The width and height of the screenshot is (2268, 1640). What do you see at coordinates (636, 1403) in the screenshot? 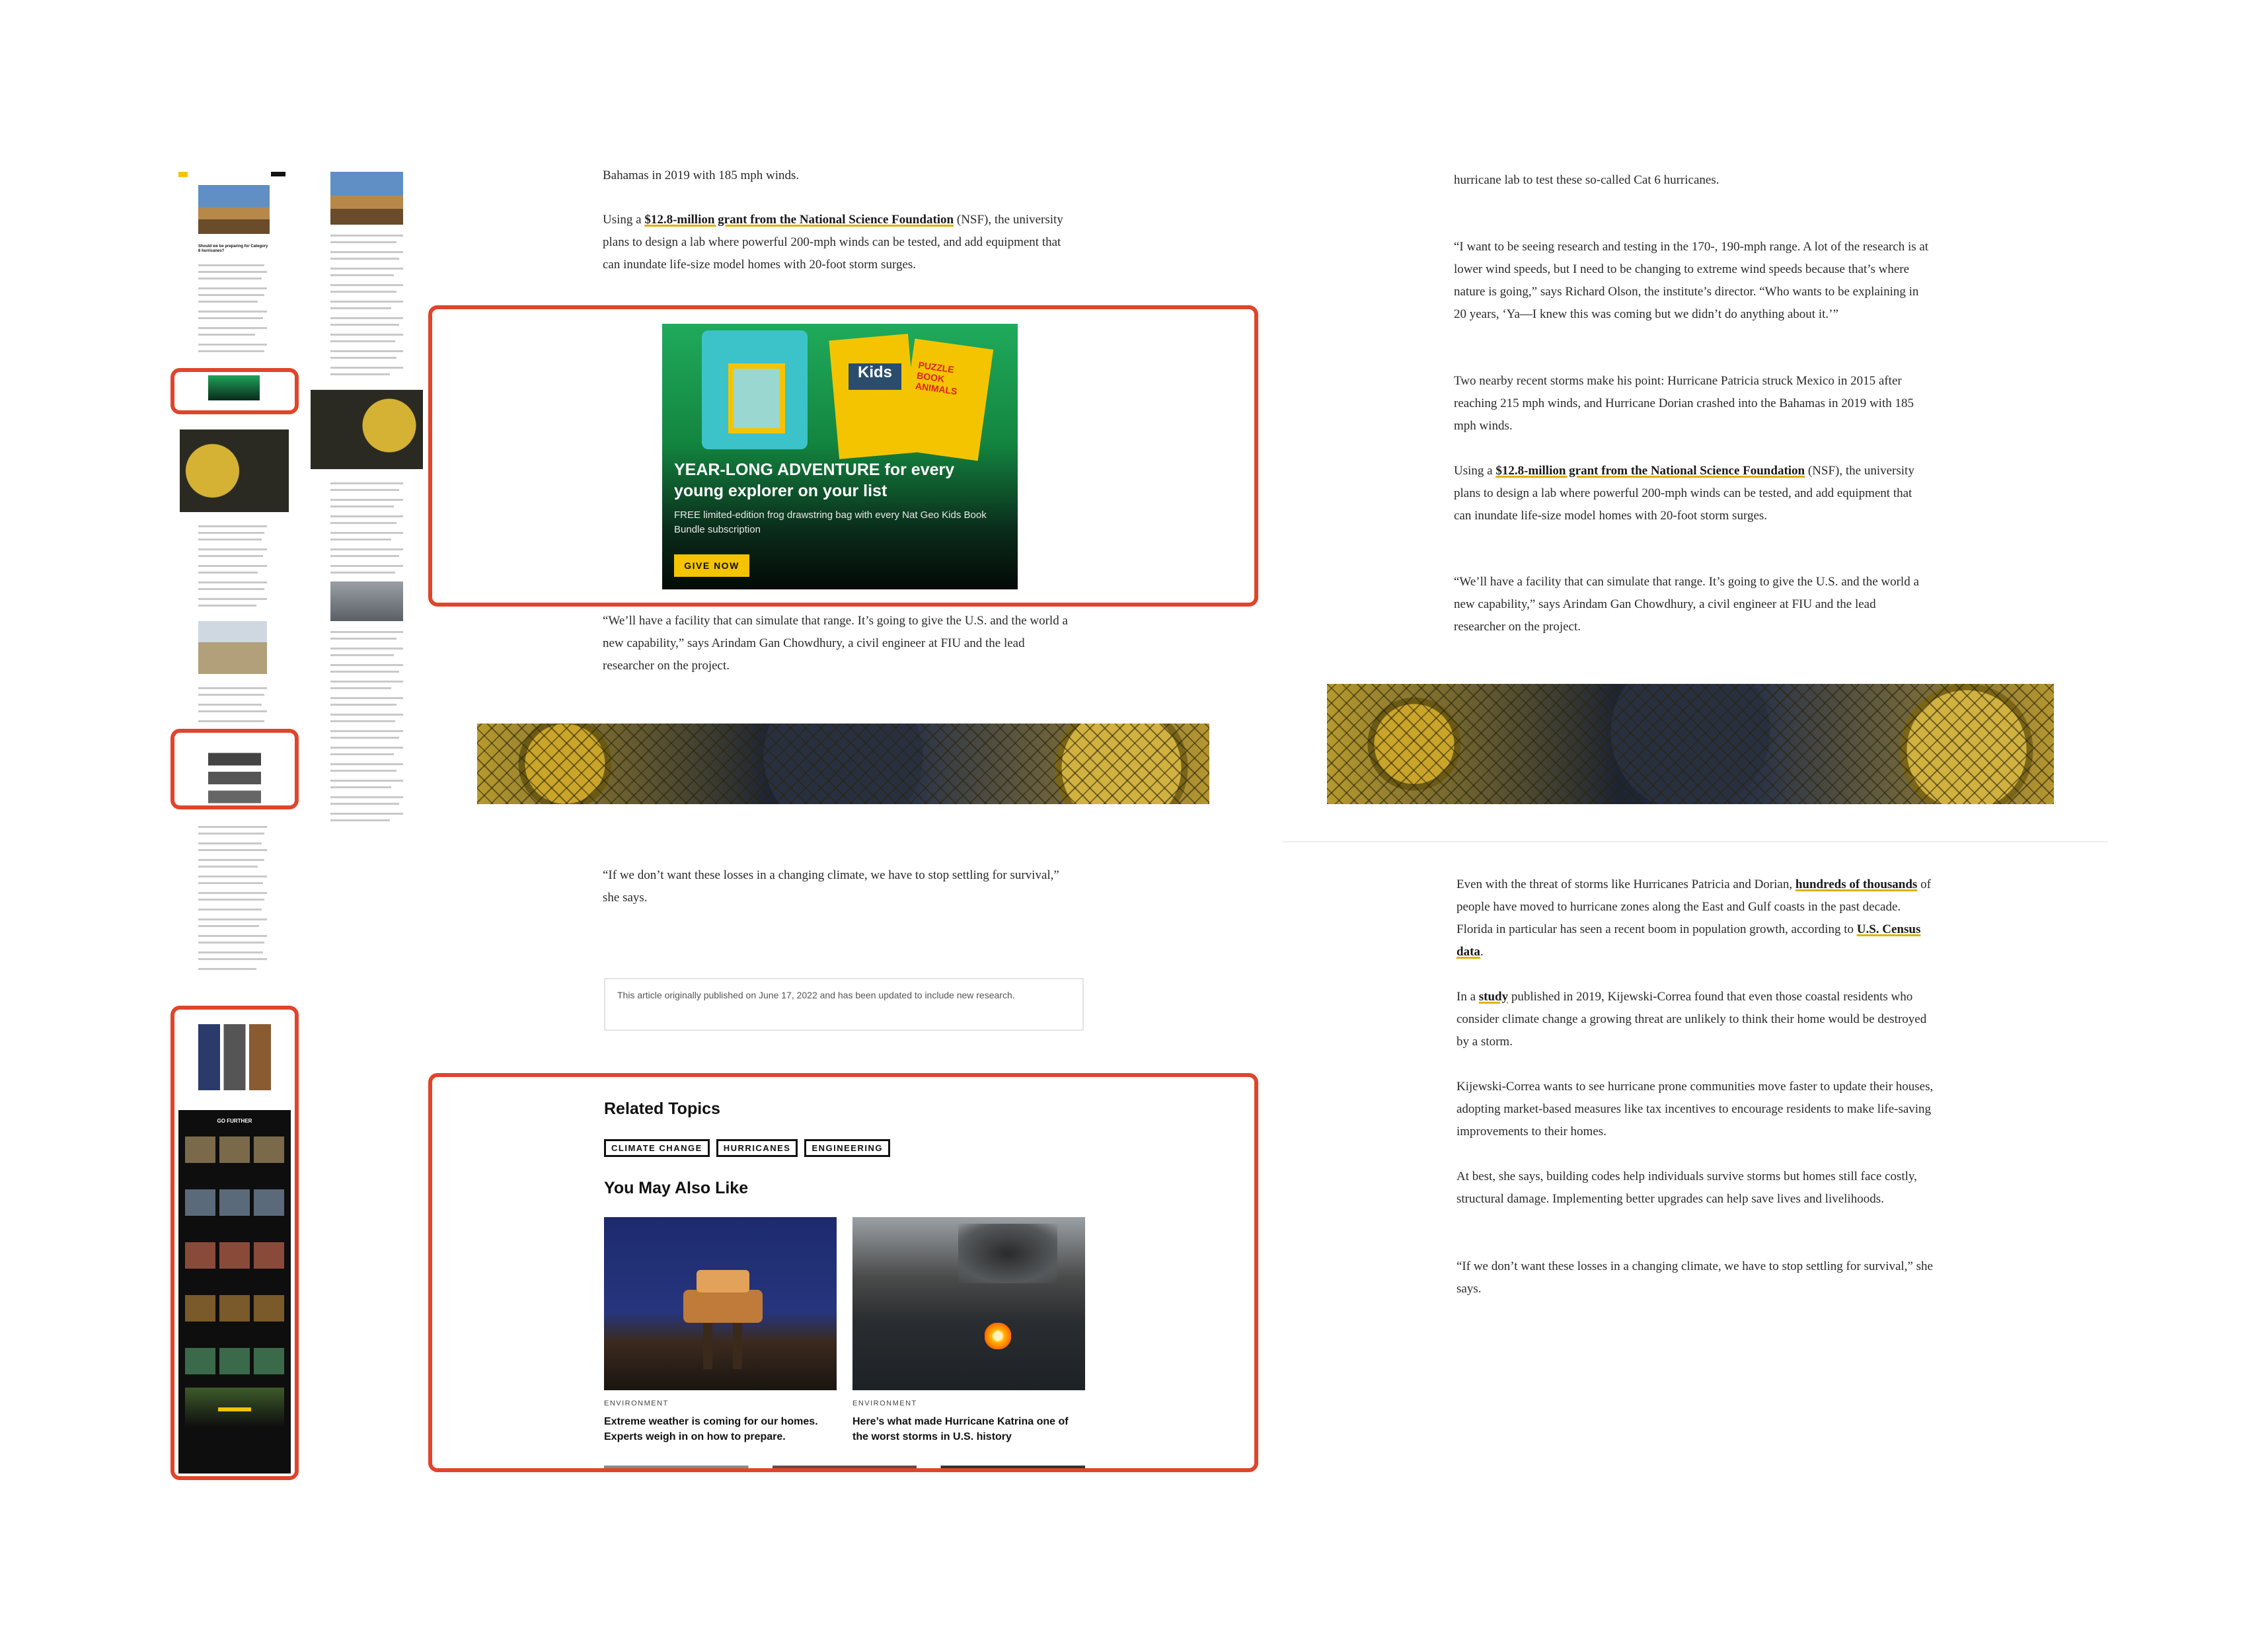
I see `card-1-category: ENVIRONMENT` at bounding box center [636, 1403].